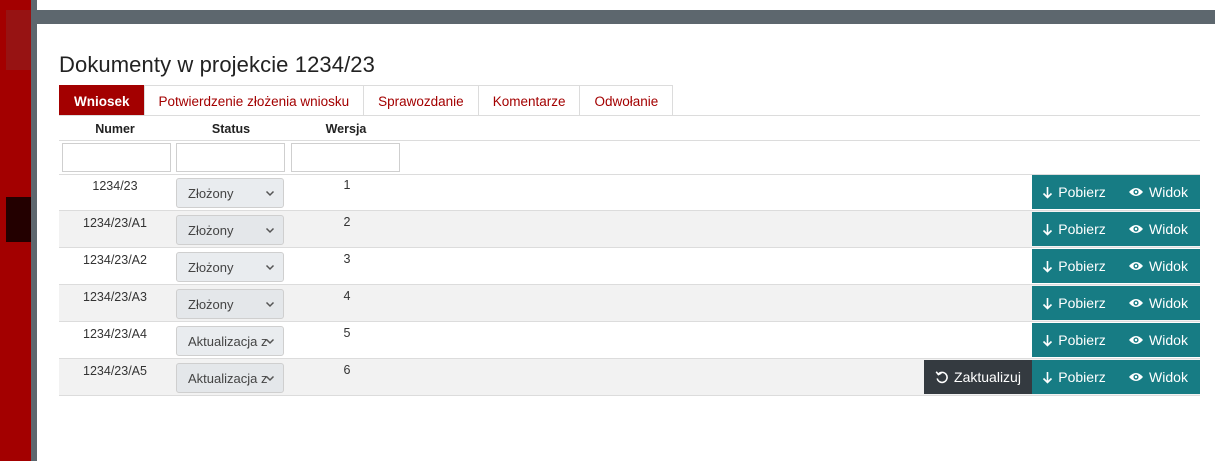 The image size is (1215, 461). Describe the element at coordinates (347, 222) in the screenshot. I see `cell-wersja: 2` at that location.